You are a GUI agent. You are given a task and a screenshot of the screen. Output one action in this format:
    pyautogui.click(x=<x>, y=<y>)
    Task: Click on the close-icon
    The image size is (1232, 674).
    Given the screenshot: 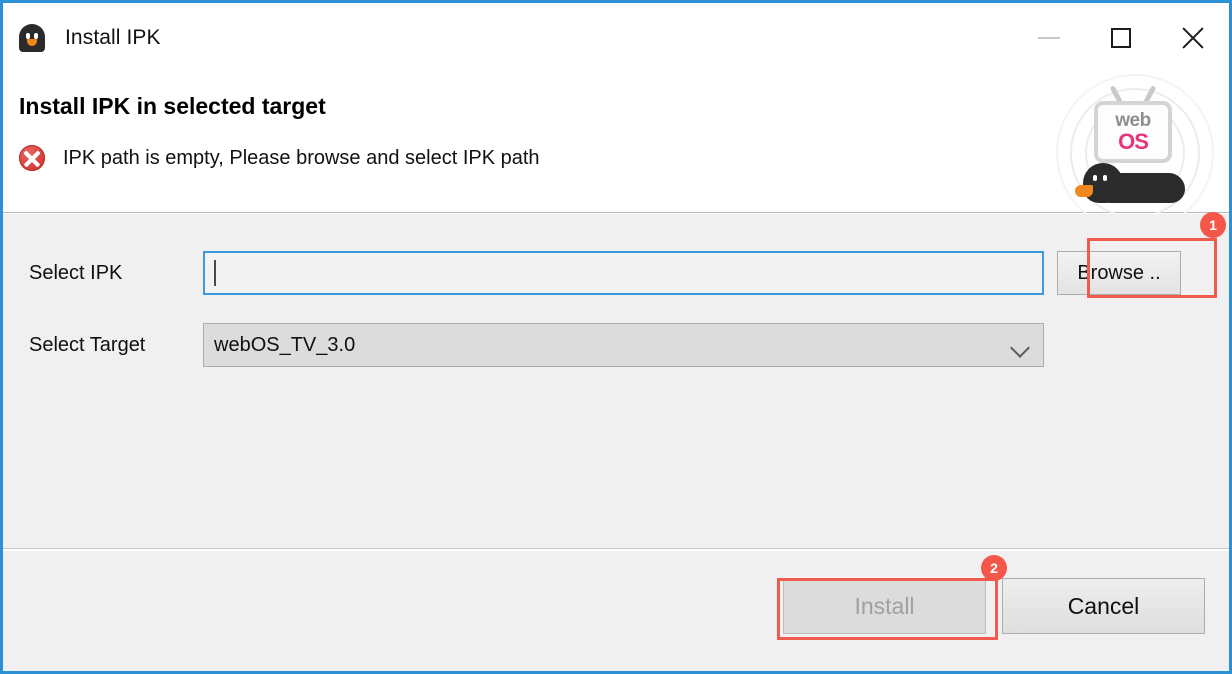 What is the action you would take?
    pyautogui.click(x=1193, y=38)
    